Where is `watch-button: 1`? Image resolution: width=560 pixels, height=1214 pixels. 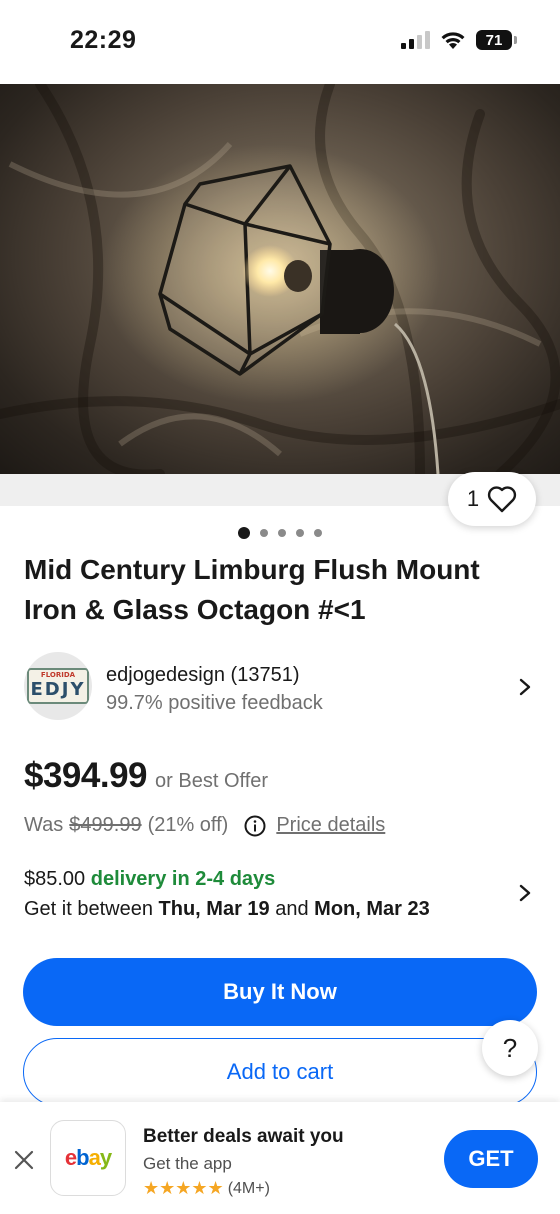 watch-button: 1 is located at coordinates (492, 499).